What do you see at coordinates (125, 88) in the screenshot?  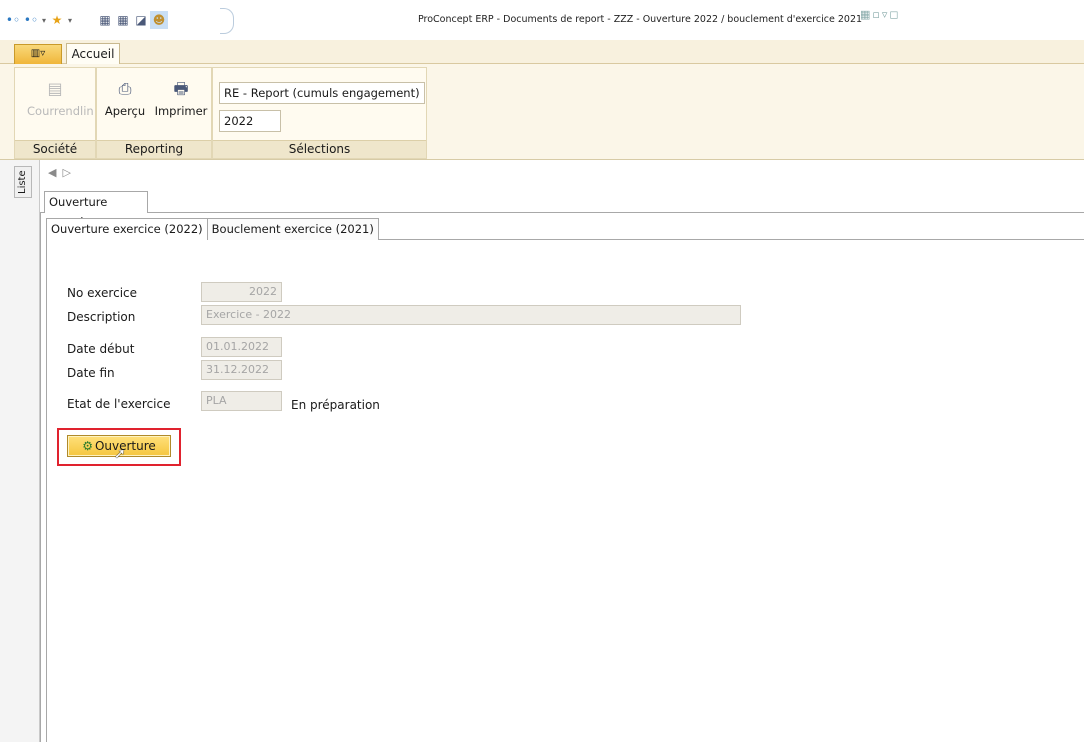 I see `print-preview-icon: ⎙` at bounding box center [125, 88].